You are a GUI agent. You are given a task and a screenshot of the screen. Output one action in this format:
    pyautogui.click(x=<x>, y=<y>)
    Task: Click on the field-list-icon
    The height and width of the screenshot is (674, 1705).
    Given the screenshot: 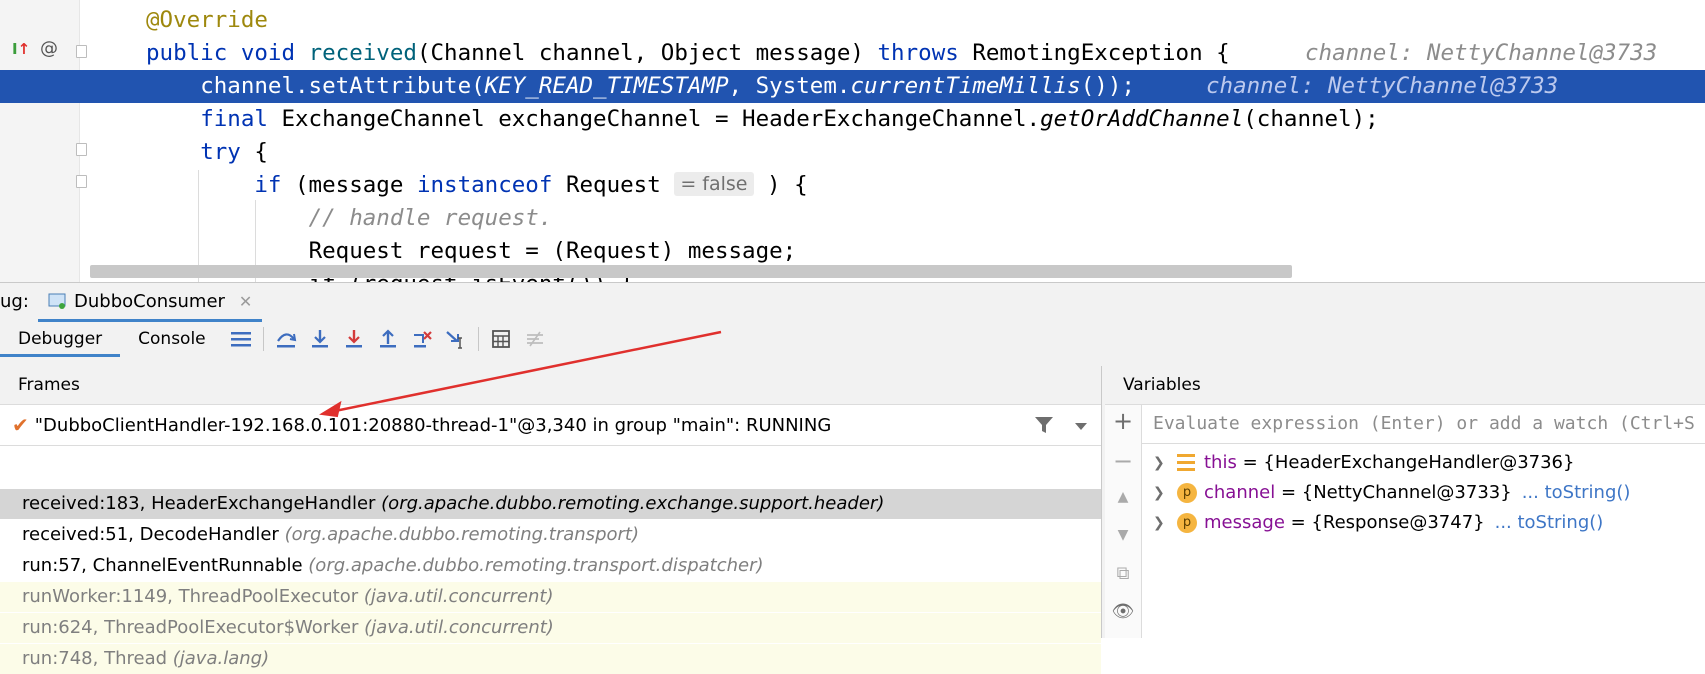 What is the action you would take?
    pyautogui.click(x=1186, y=463)
    